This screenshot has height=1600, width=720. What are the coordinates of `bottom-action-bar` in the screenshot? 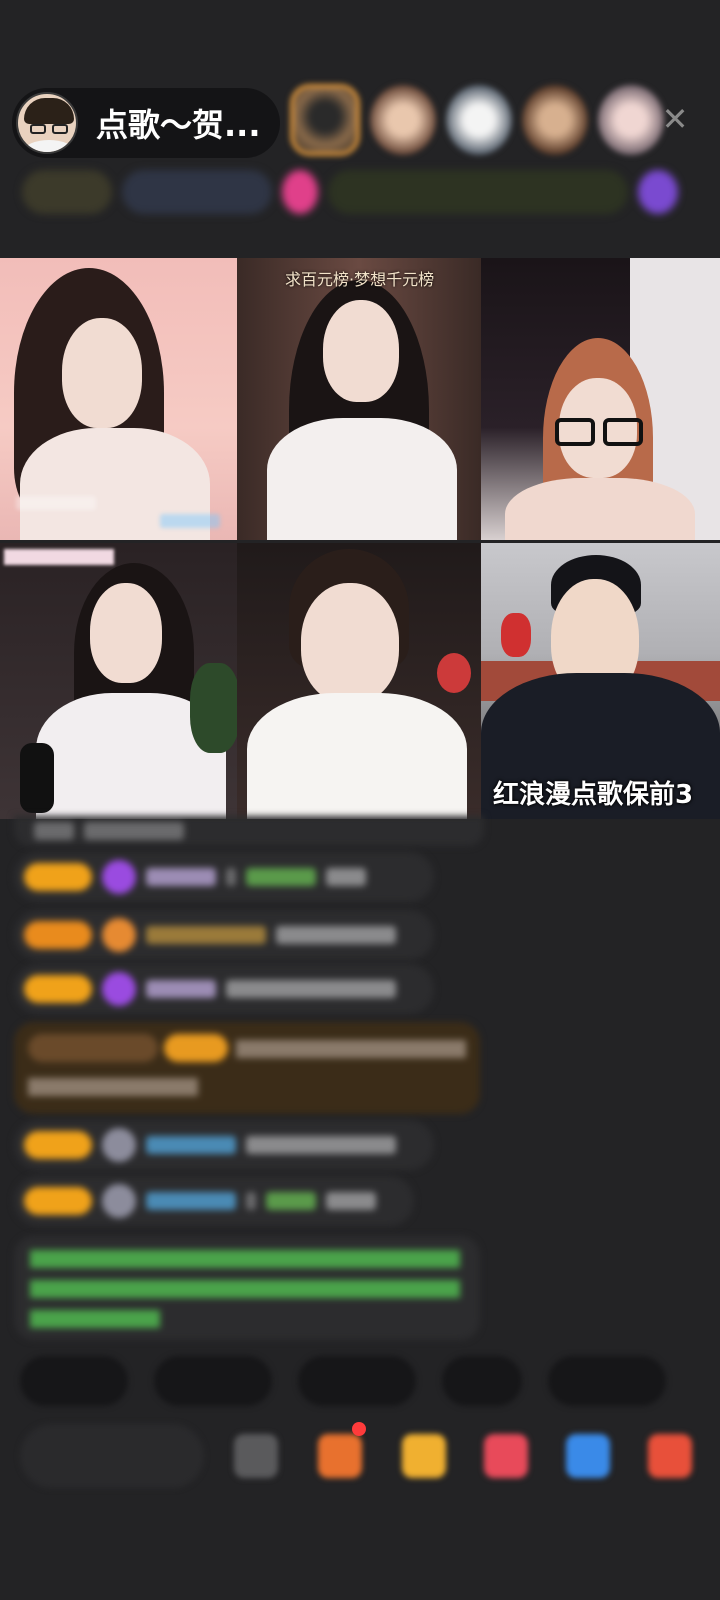 It's located at (360, 1456).